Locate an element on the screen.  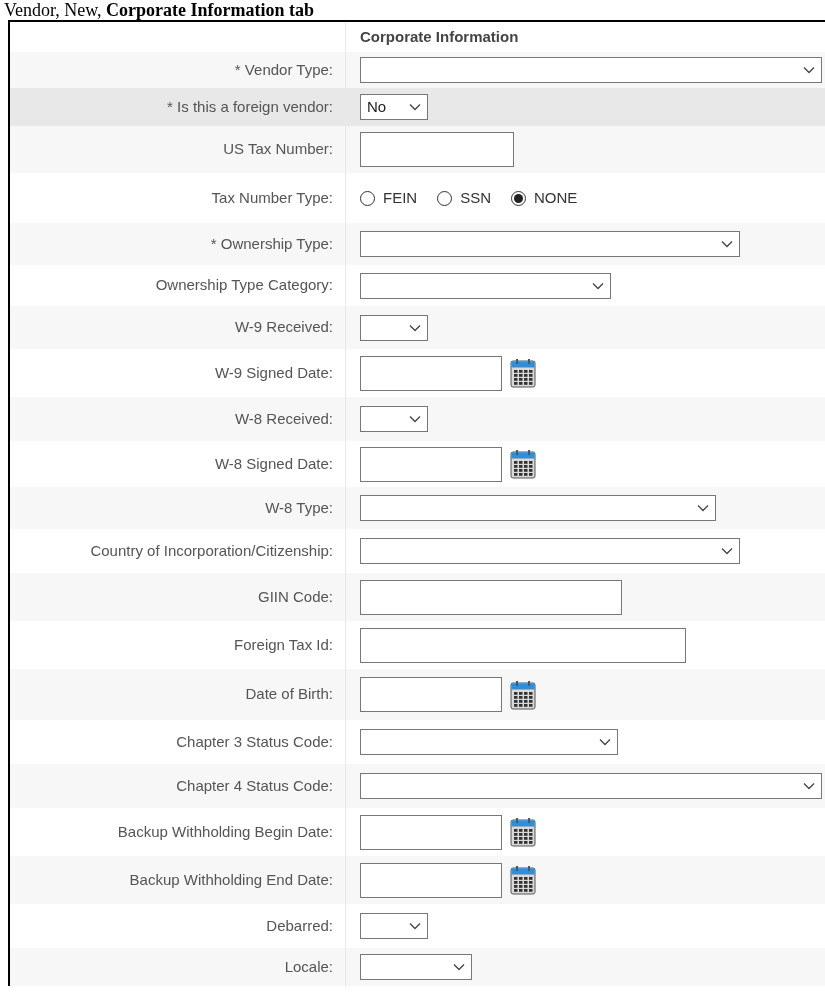
field-label: Foreign Tax Id: is located at coordinates (283, 644).